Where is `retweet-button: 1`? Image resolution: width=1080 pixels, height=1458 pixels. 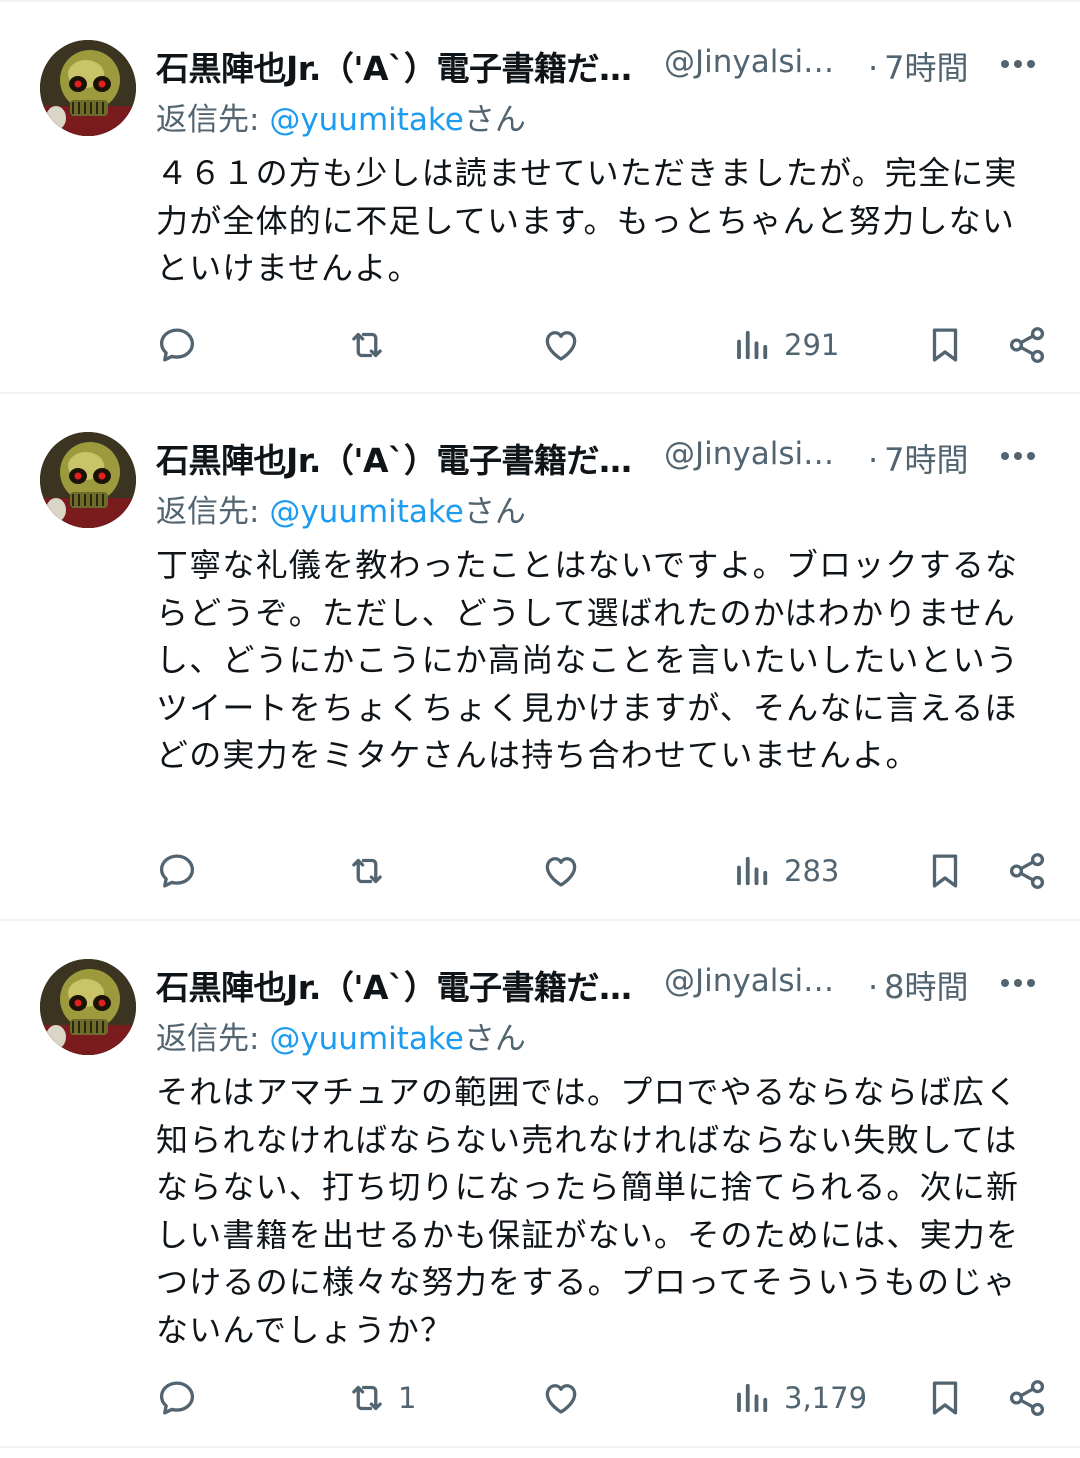 retweet-button: 1 is located at coordinates (381, 1398).